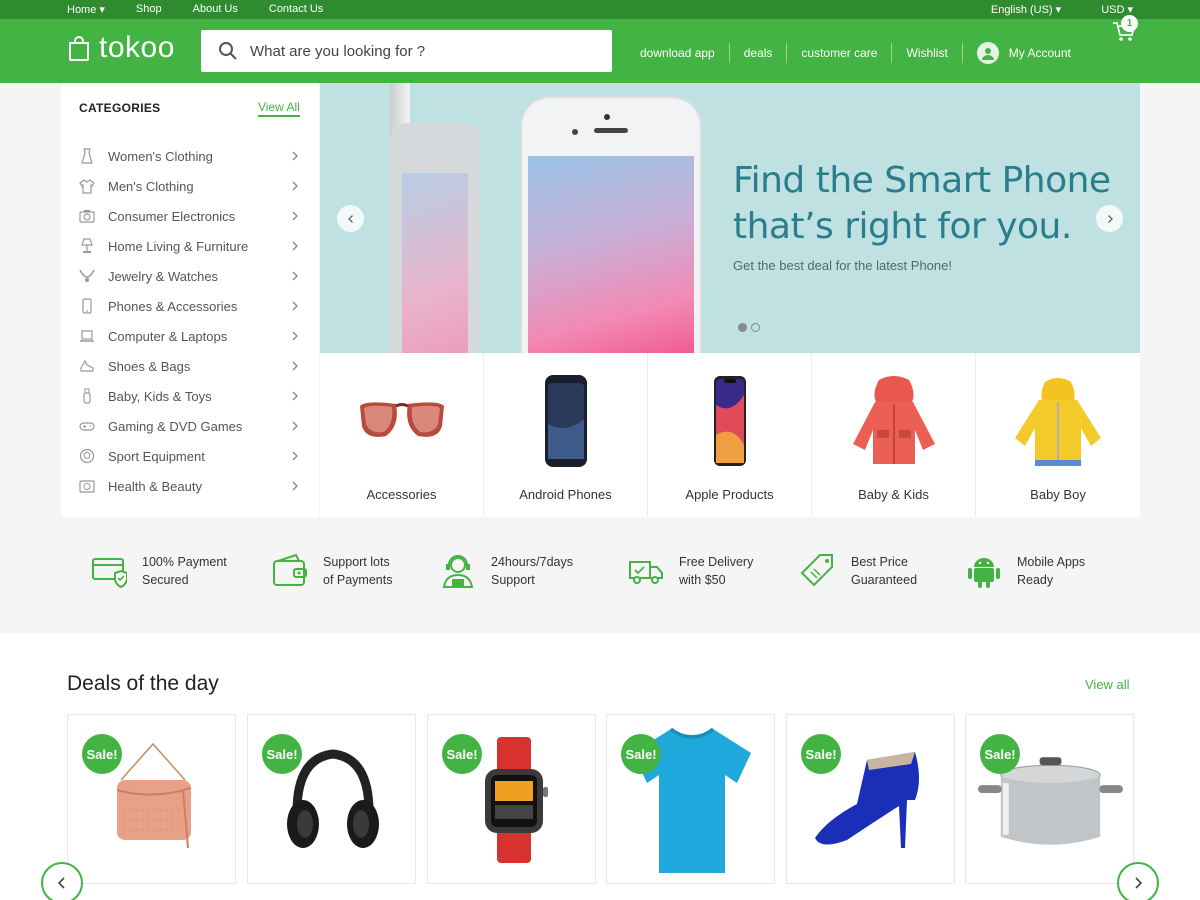 The height and width of the screenshot is (900, 1200). Describe the element at coordinates (729, 494) in the screenshot. I see `featured-category-label: Apple Products` at that location.